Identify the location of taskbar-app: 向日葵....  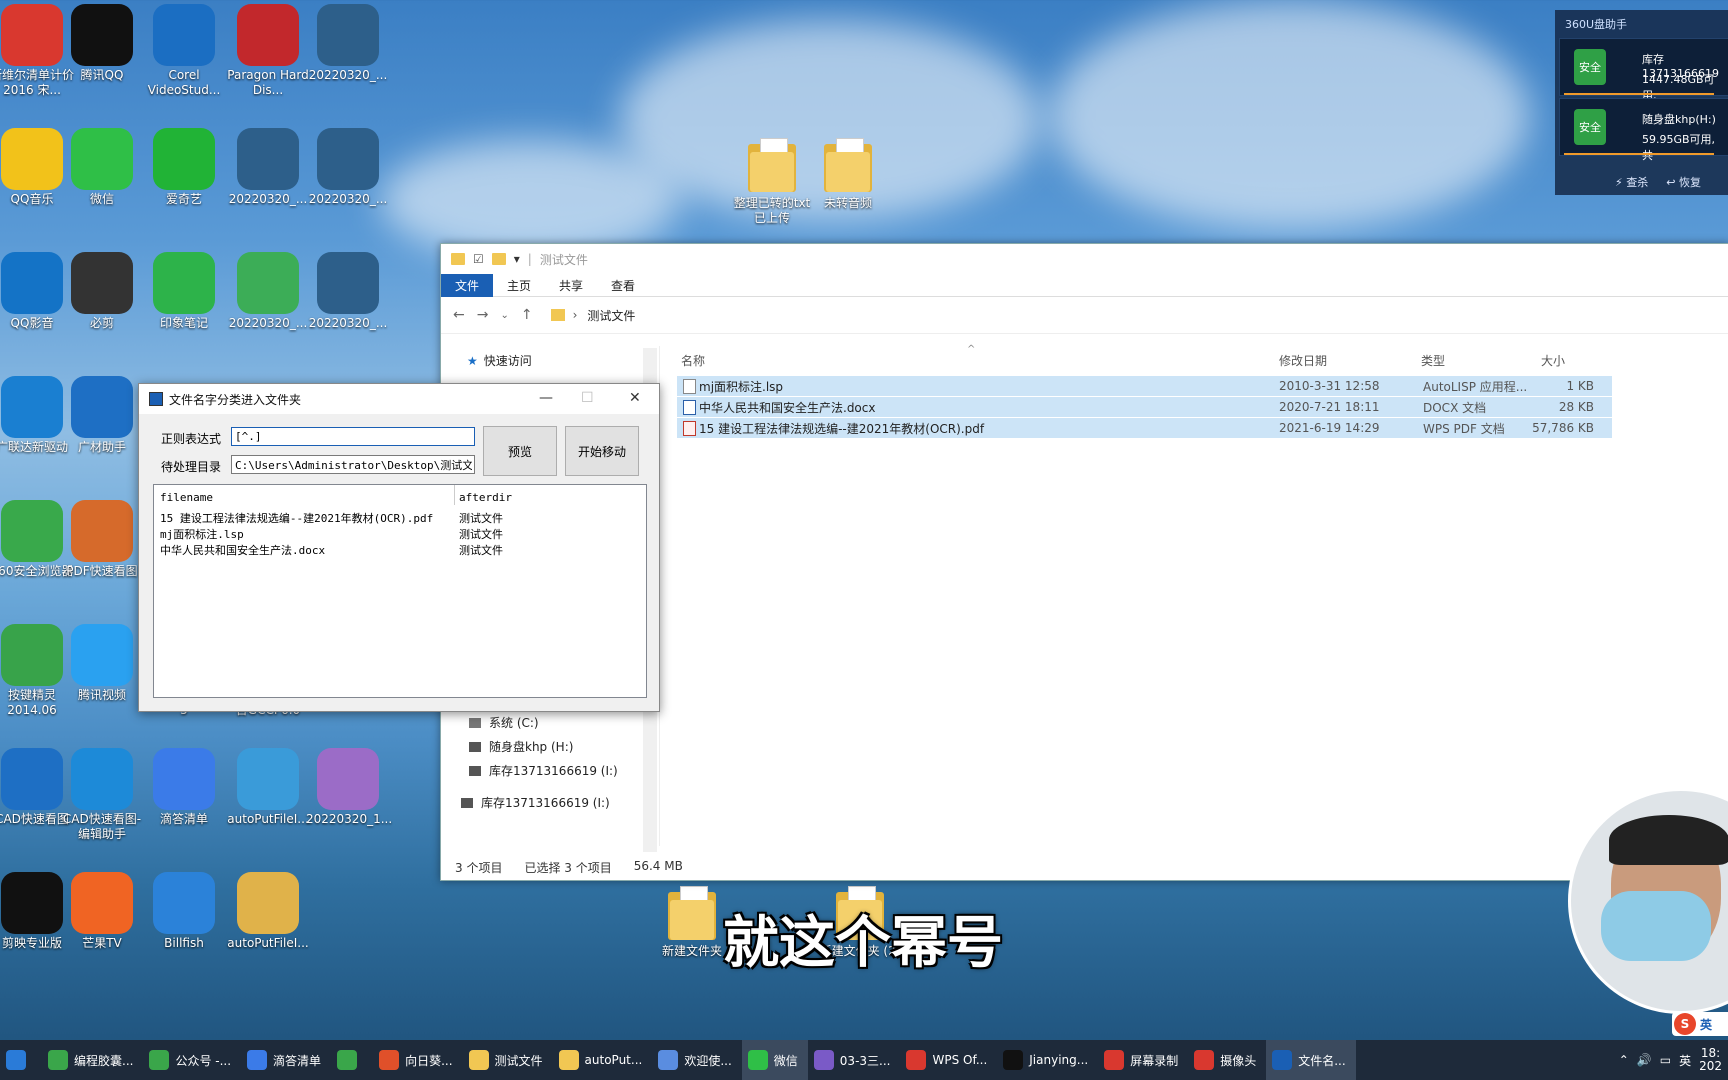
(417, 1060).